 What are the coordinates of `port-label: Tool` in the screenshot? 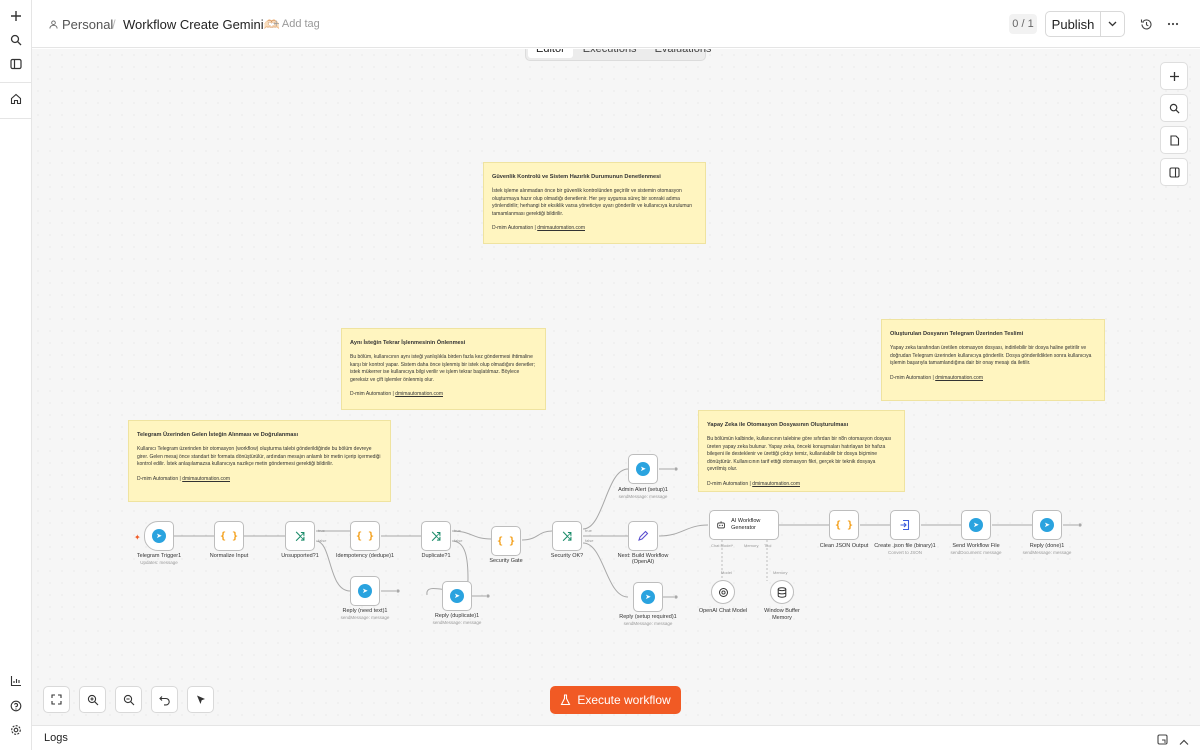 It's located at (768, 545).